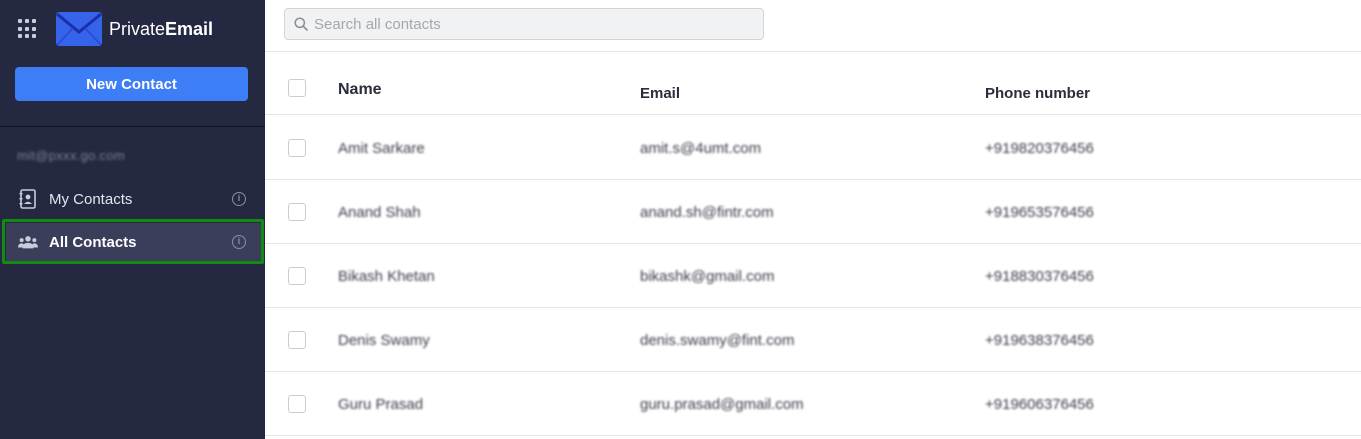 This screenshot has height=439, width=1361. I want to click on contact-name: Guru Prasad, so click(381, 404).